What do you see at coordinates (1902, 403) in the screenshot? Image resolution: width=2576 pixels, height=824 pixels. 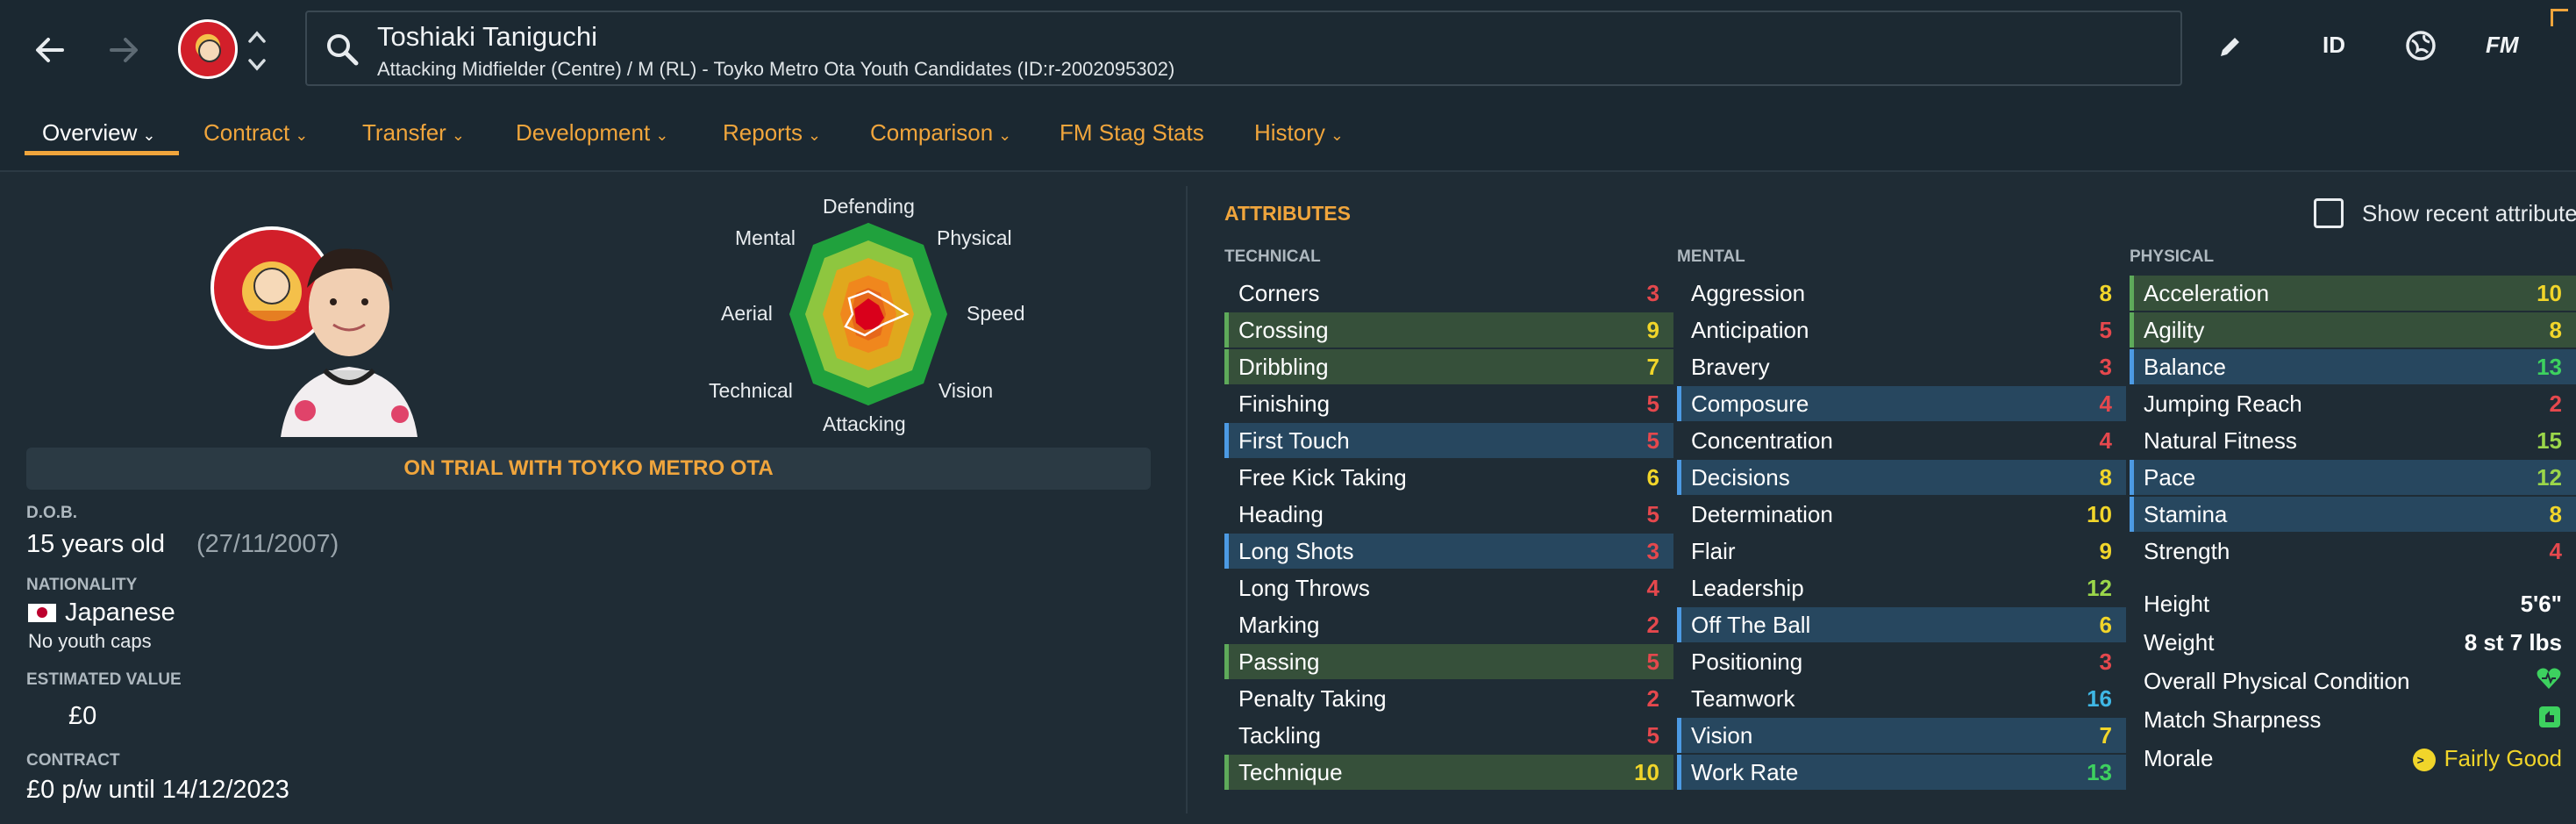 I see `mental-attribute-row: Composure 4` at bounding box center [1902, 403].